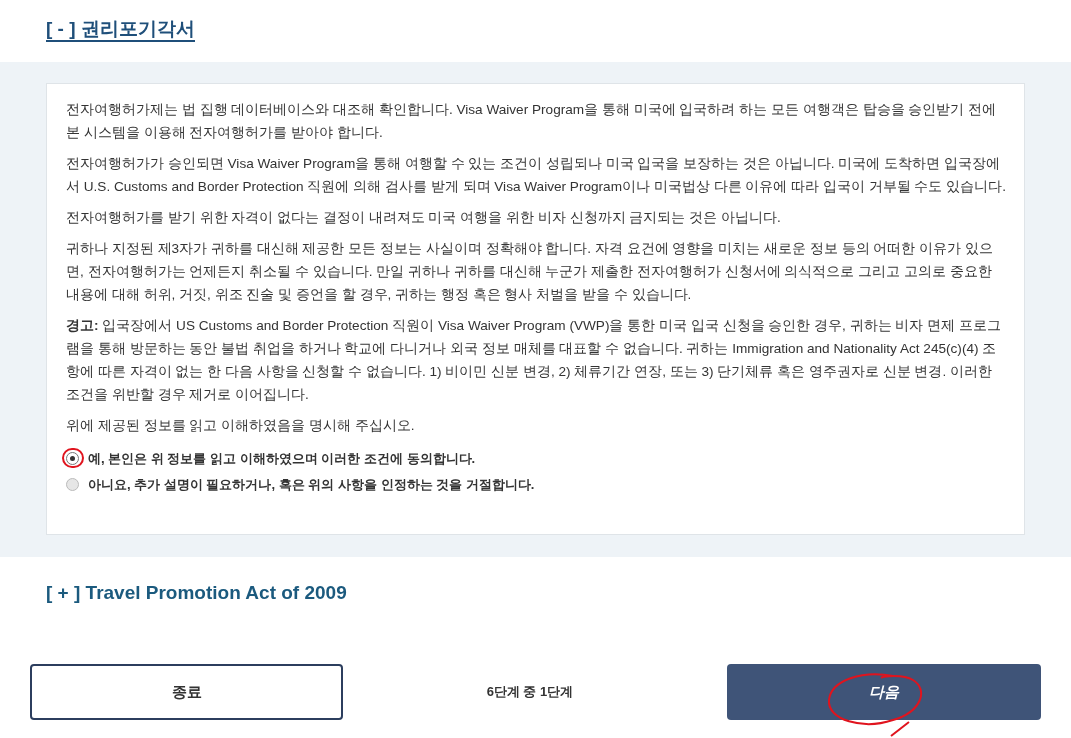 This screenshot has height=738, width=1071. What do you see at coordinates (282, 458) in the screenshot?
I see `radio-label: 예, 본인은 위 정보를 읽고 이해하였으며 이러한 조건에 동의합니다.` at bounding box center [282, 458].